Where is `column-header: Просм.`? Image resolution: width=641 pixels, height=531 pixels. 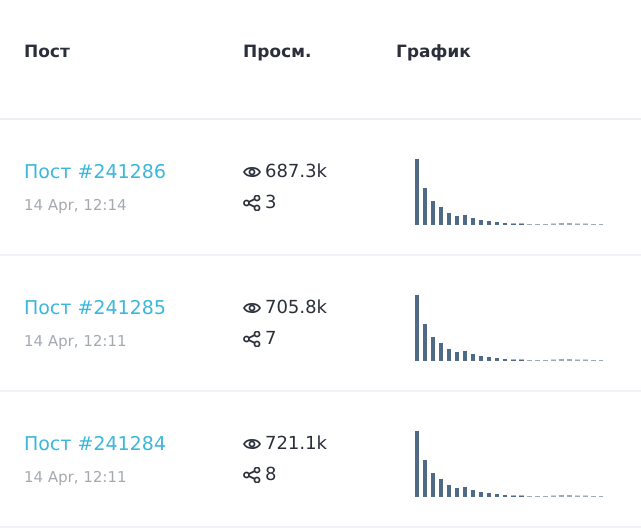
column-header: Просм. is located at coordinates (277, 52).